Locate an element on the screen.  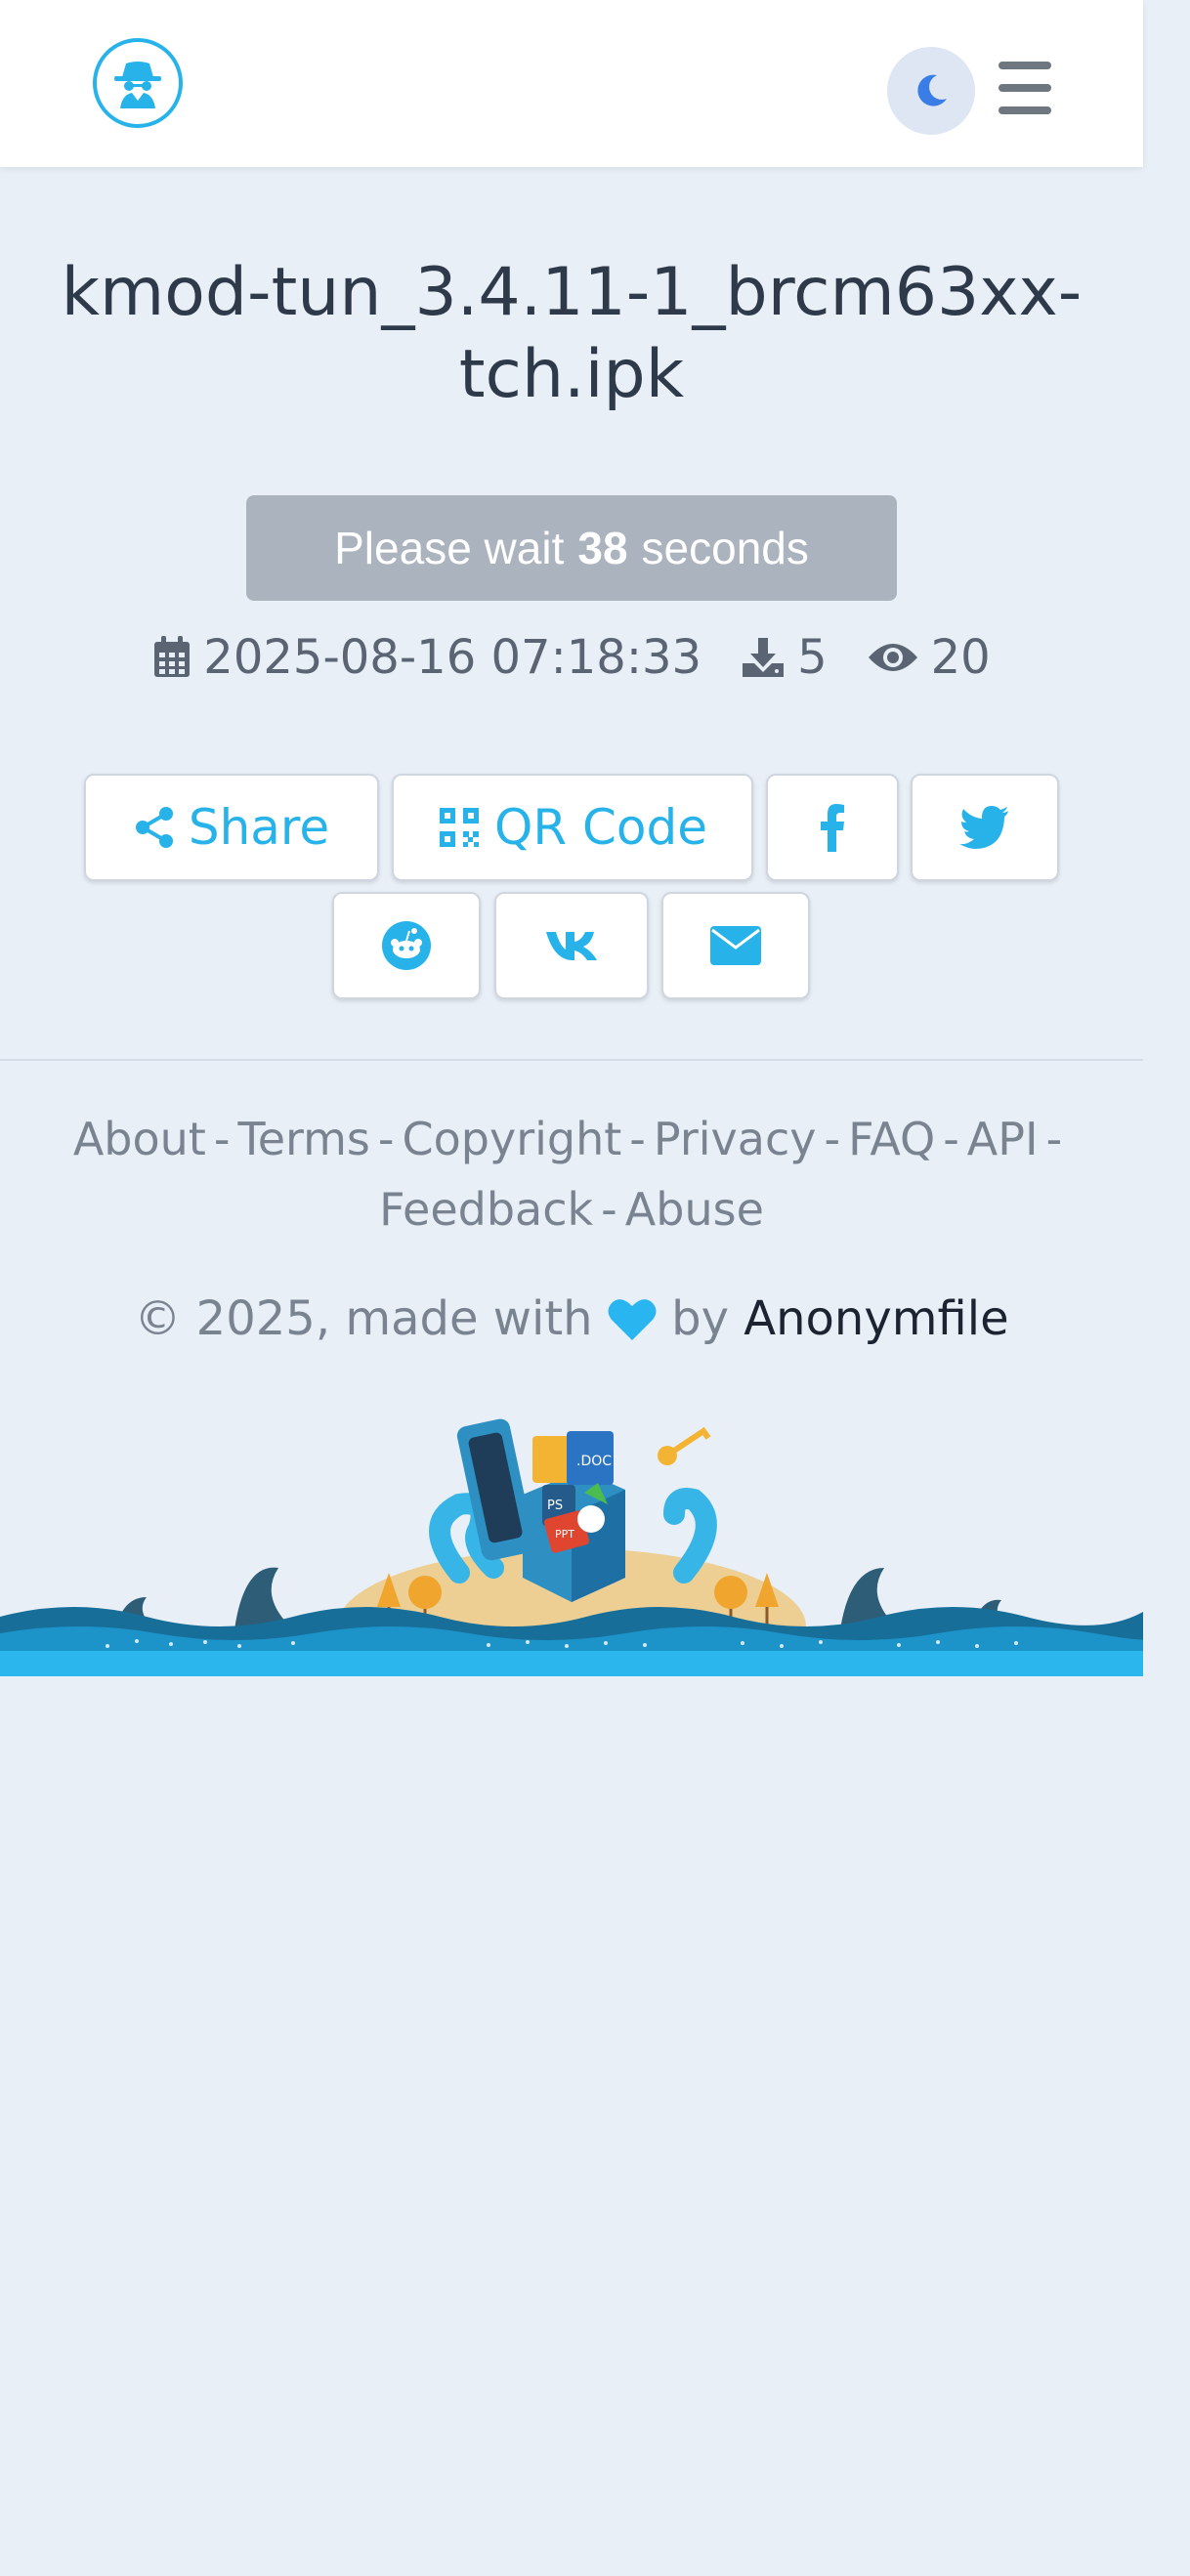
email-share-button is located at coordinates (735, 945).